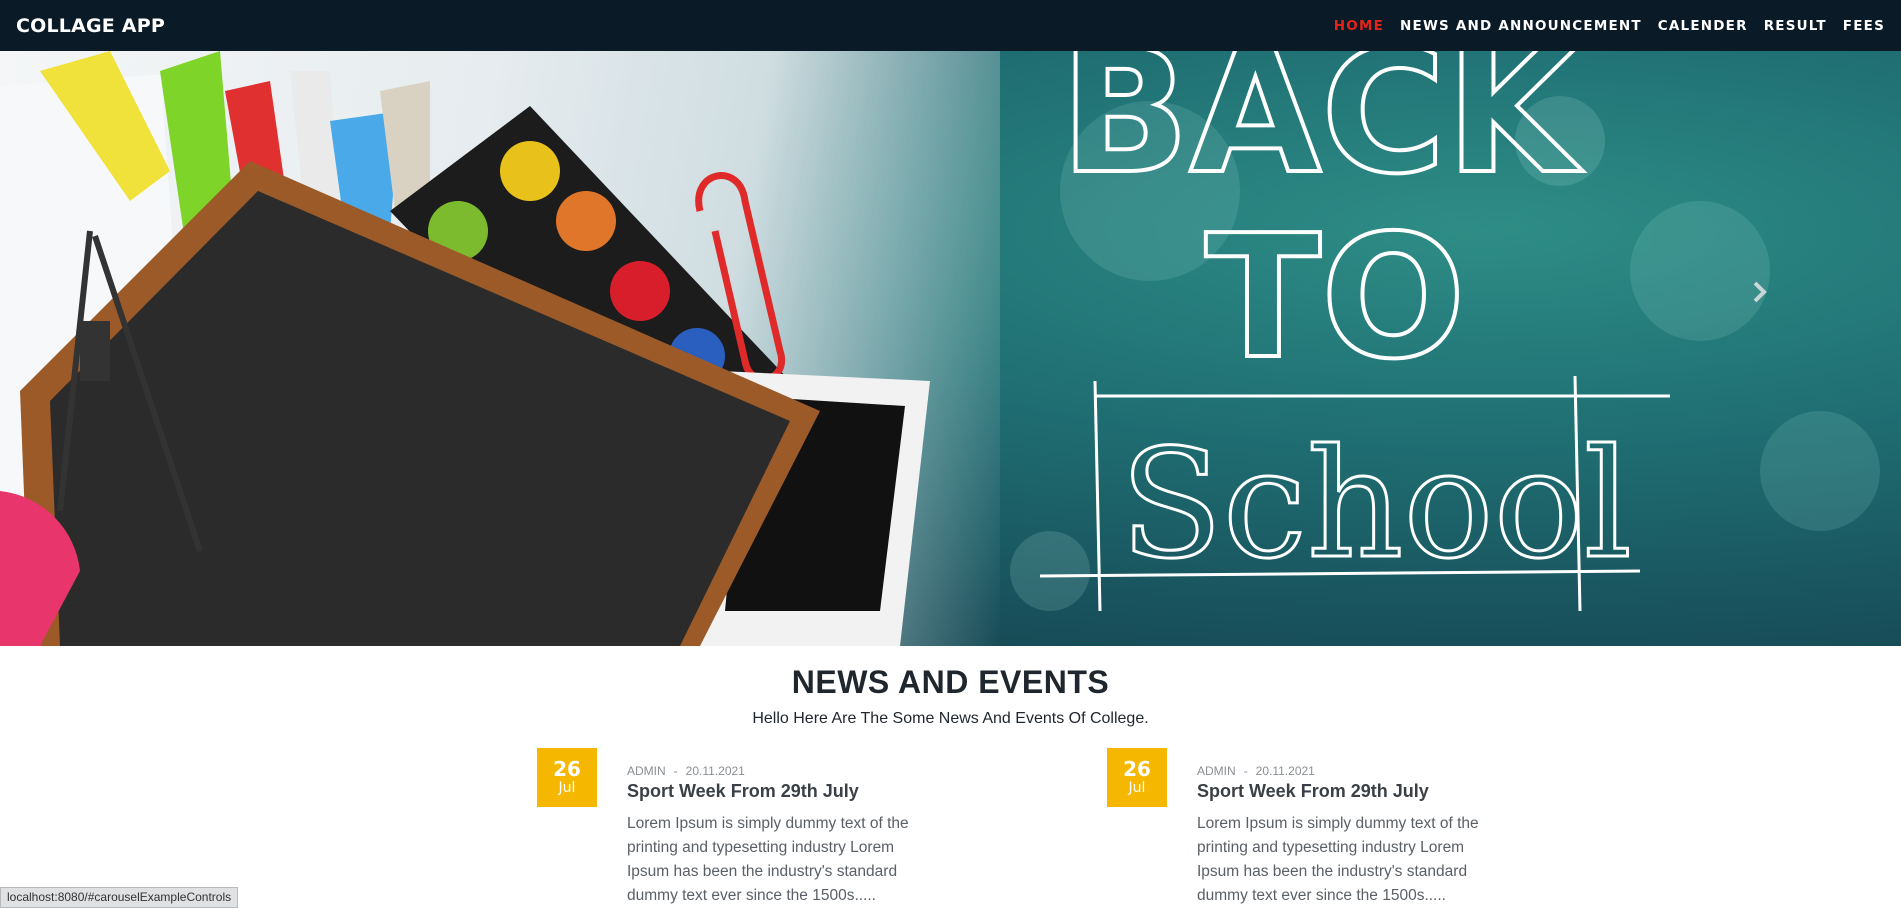 The width and height of the screenshot is (1901, 908). Describe the element at coordinates (1335, 298) in the screenshot. I see `chalk-word-to: TO` at that location.